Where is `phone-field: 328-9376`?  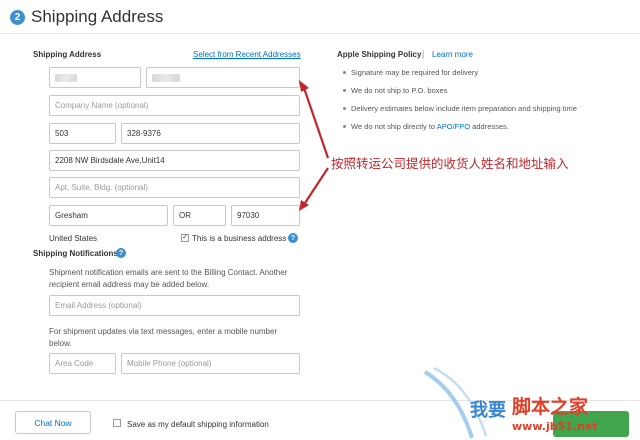
phone-field: 328-9376 is located at coordinates (210, 133).